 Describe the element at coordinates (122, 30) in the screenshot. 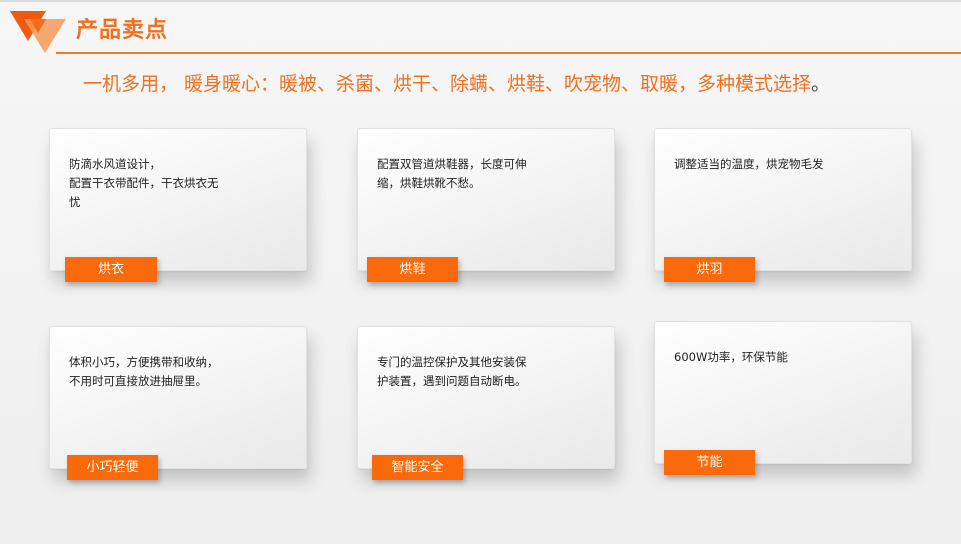

I see `page-title: 产品卖点` at that location.